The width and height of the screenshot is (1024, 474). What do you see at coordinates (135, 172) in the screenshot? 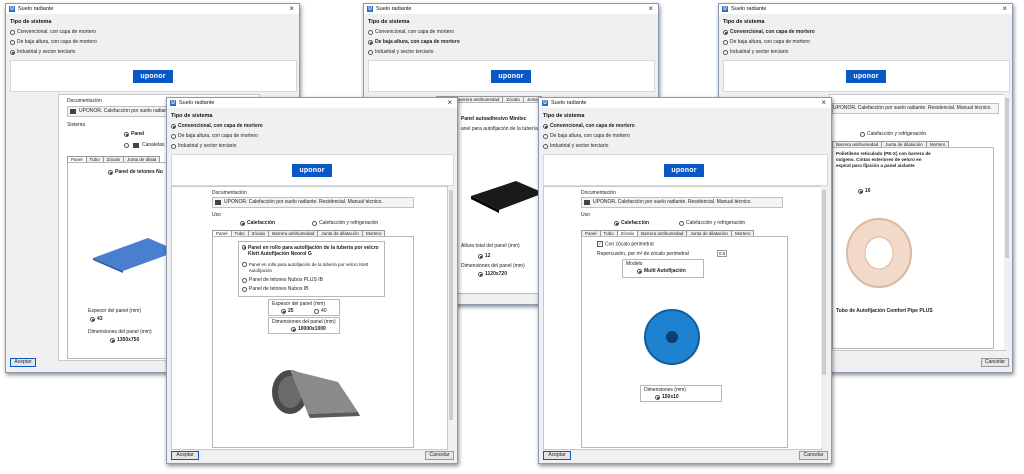
I see `radio-panel-tetones: Panel de tetones Nu` at bounding box center [135, 172].